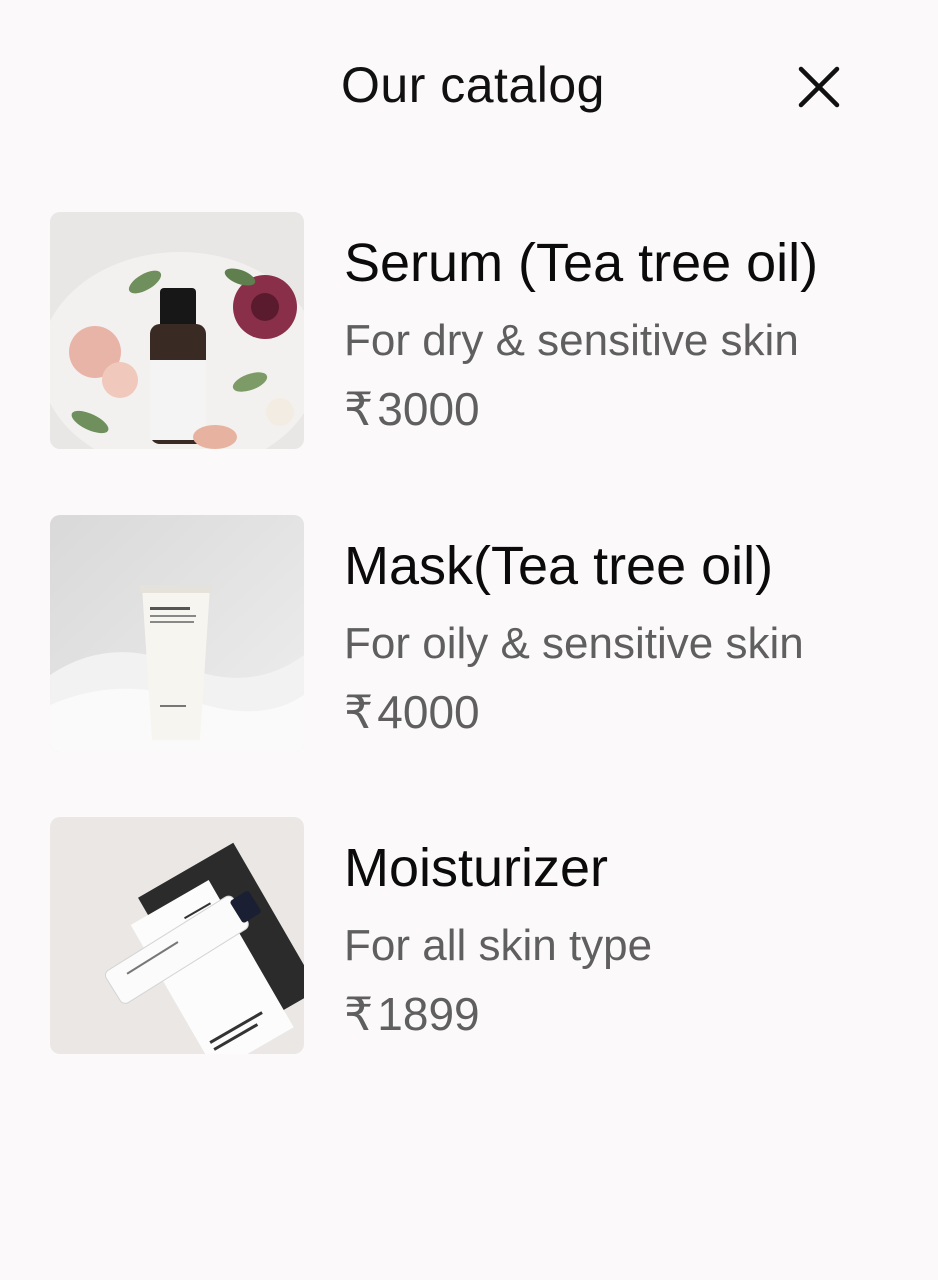 The image size is (938, 1280). What do you see at coordinates (476, 868) in the screenshot?
I see `product-name: Moisturizer` at bounding box center [476, 868].